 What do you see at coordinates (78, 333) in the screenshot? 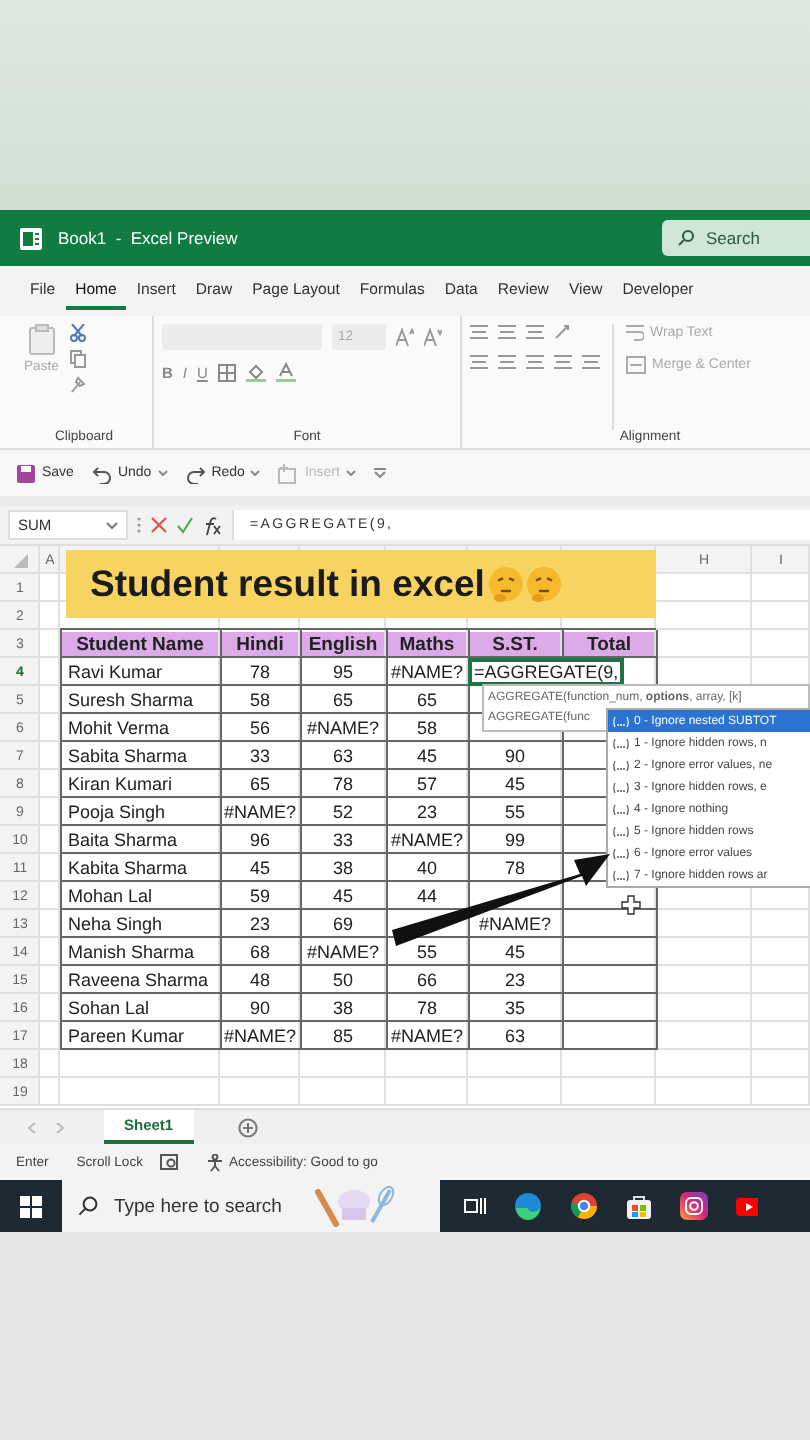
I see `scissors-icon` at bounding box center [78, 333].